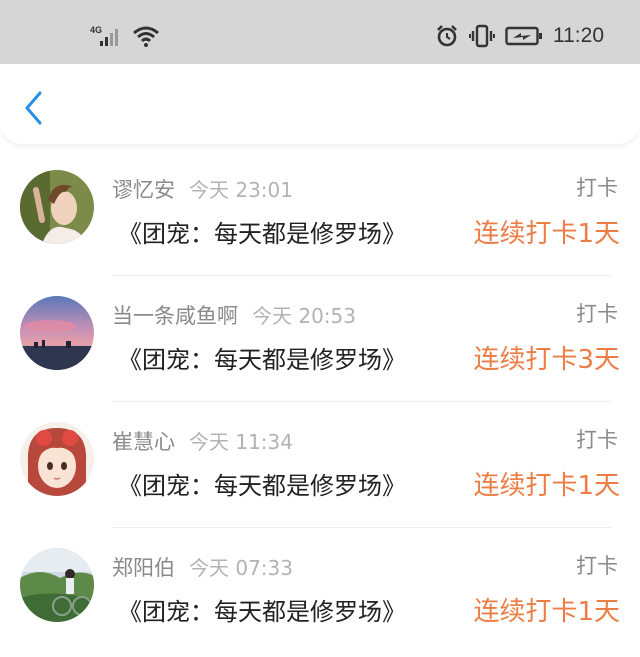 The height and width of the screenshot is (657, 640). Describe the element at coordinates (578, 35) in the screenshot. I see `clock-time: 11:20` at that location.